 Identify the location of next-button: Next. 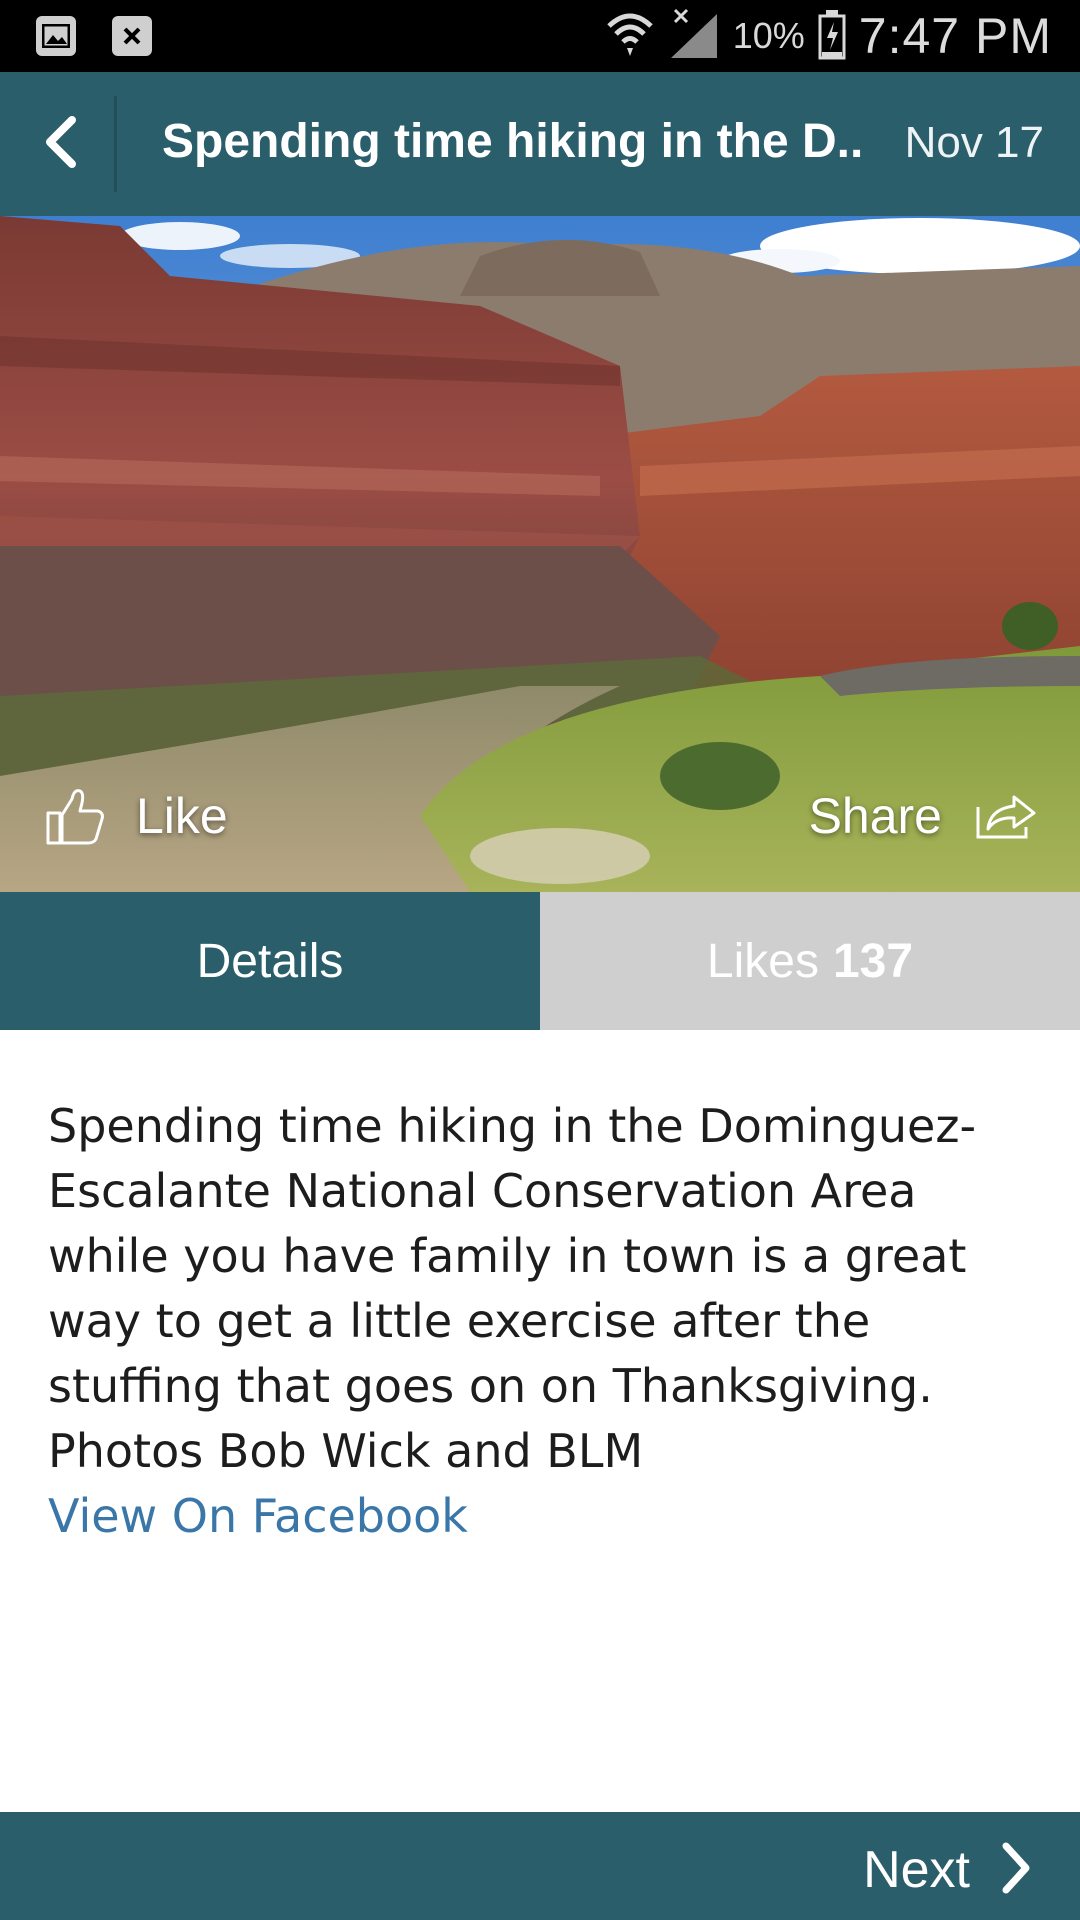
(947, 1870).